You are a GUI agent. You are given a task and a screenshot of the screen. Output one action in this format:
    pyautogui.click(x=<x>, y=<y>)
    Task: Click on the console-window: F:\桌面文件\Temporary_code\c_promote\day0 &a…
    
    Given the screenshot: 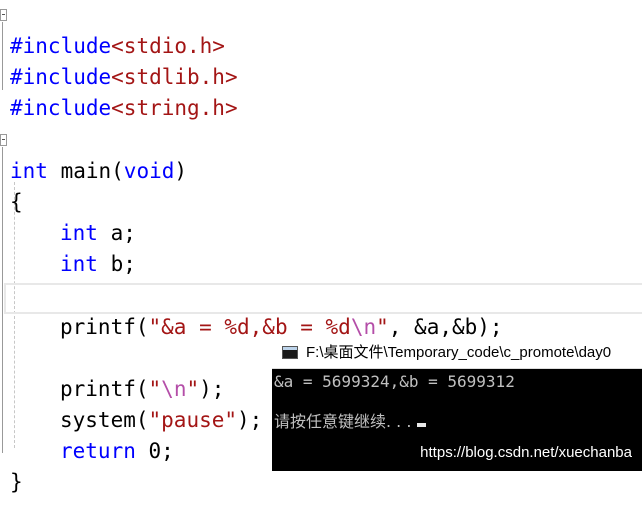 What is the action you would take?
    pyautogui.click(x=457, y=404)
    